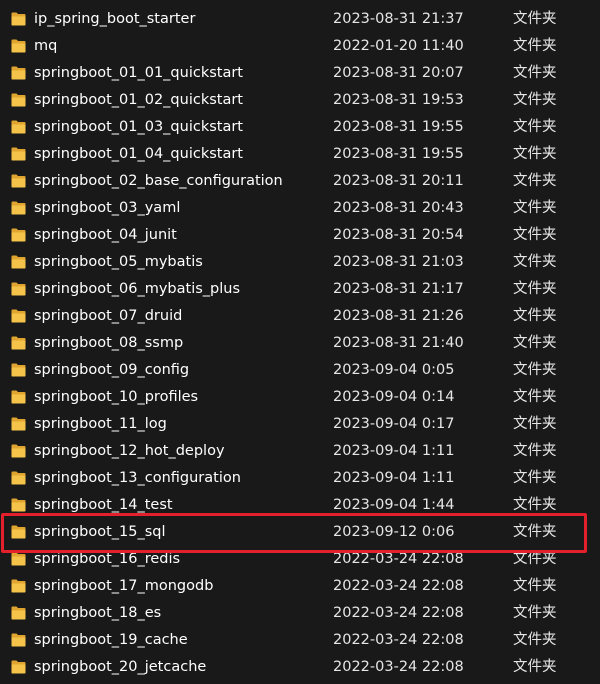  What do you see at coordinates (300, 316) in the screenshot?
I see `file-row: springboot_07_druid 2023-08-31 21:26 文件夹` at bounding box center [300, 316].